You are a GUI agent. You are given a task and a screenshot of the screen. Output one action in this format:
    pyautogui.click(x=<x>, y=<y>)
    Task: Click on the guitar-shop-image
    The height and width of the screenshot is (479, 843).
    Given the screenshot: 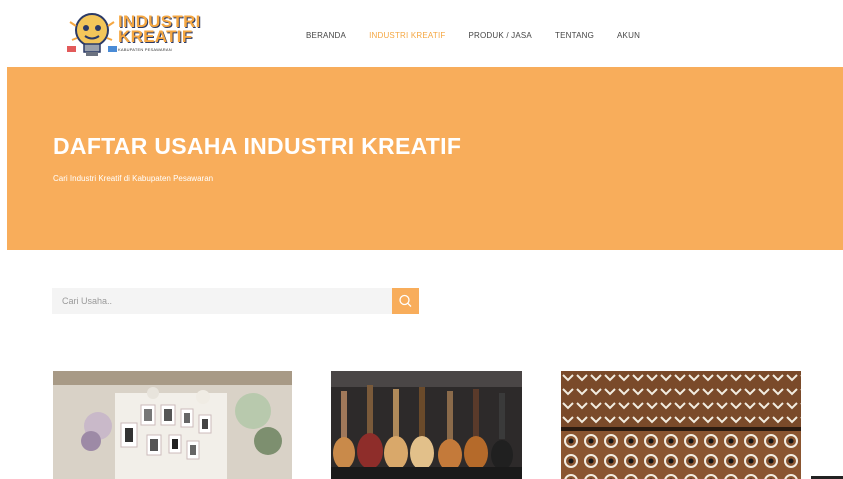 What is the action you would take?
    pyautogui.click(x=426, y=425)
    